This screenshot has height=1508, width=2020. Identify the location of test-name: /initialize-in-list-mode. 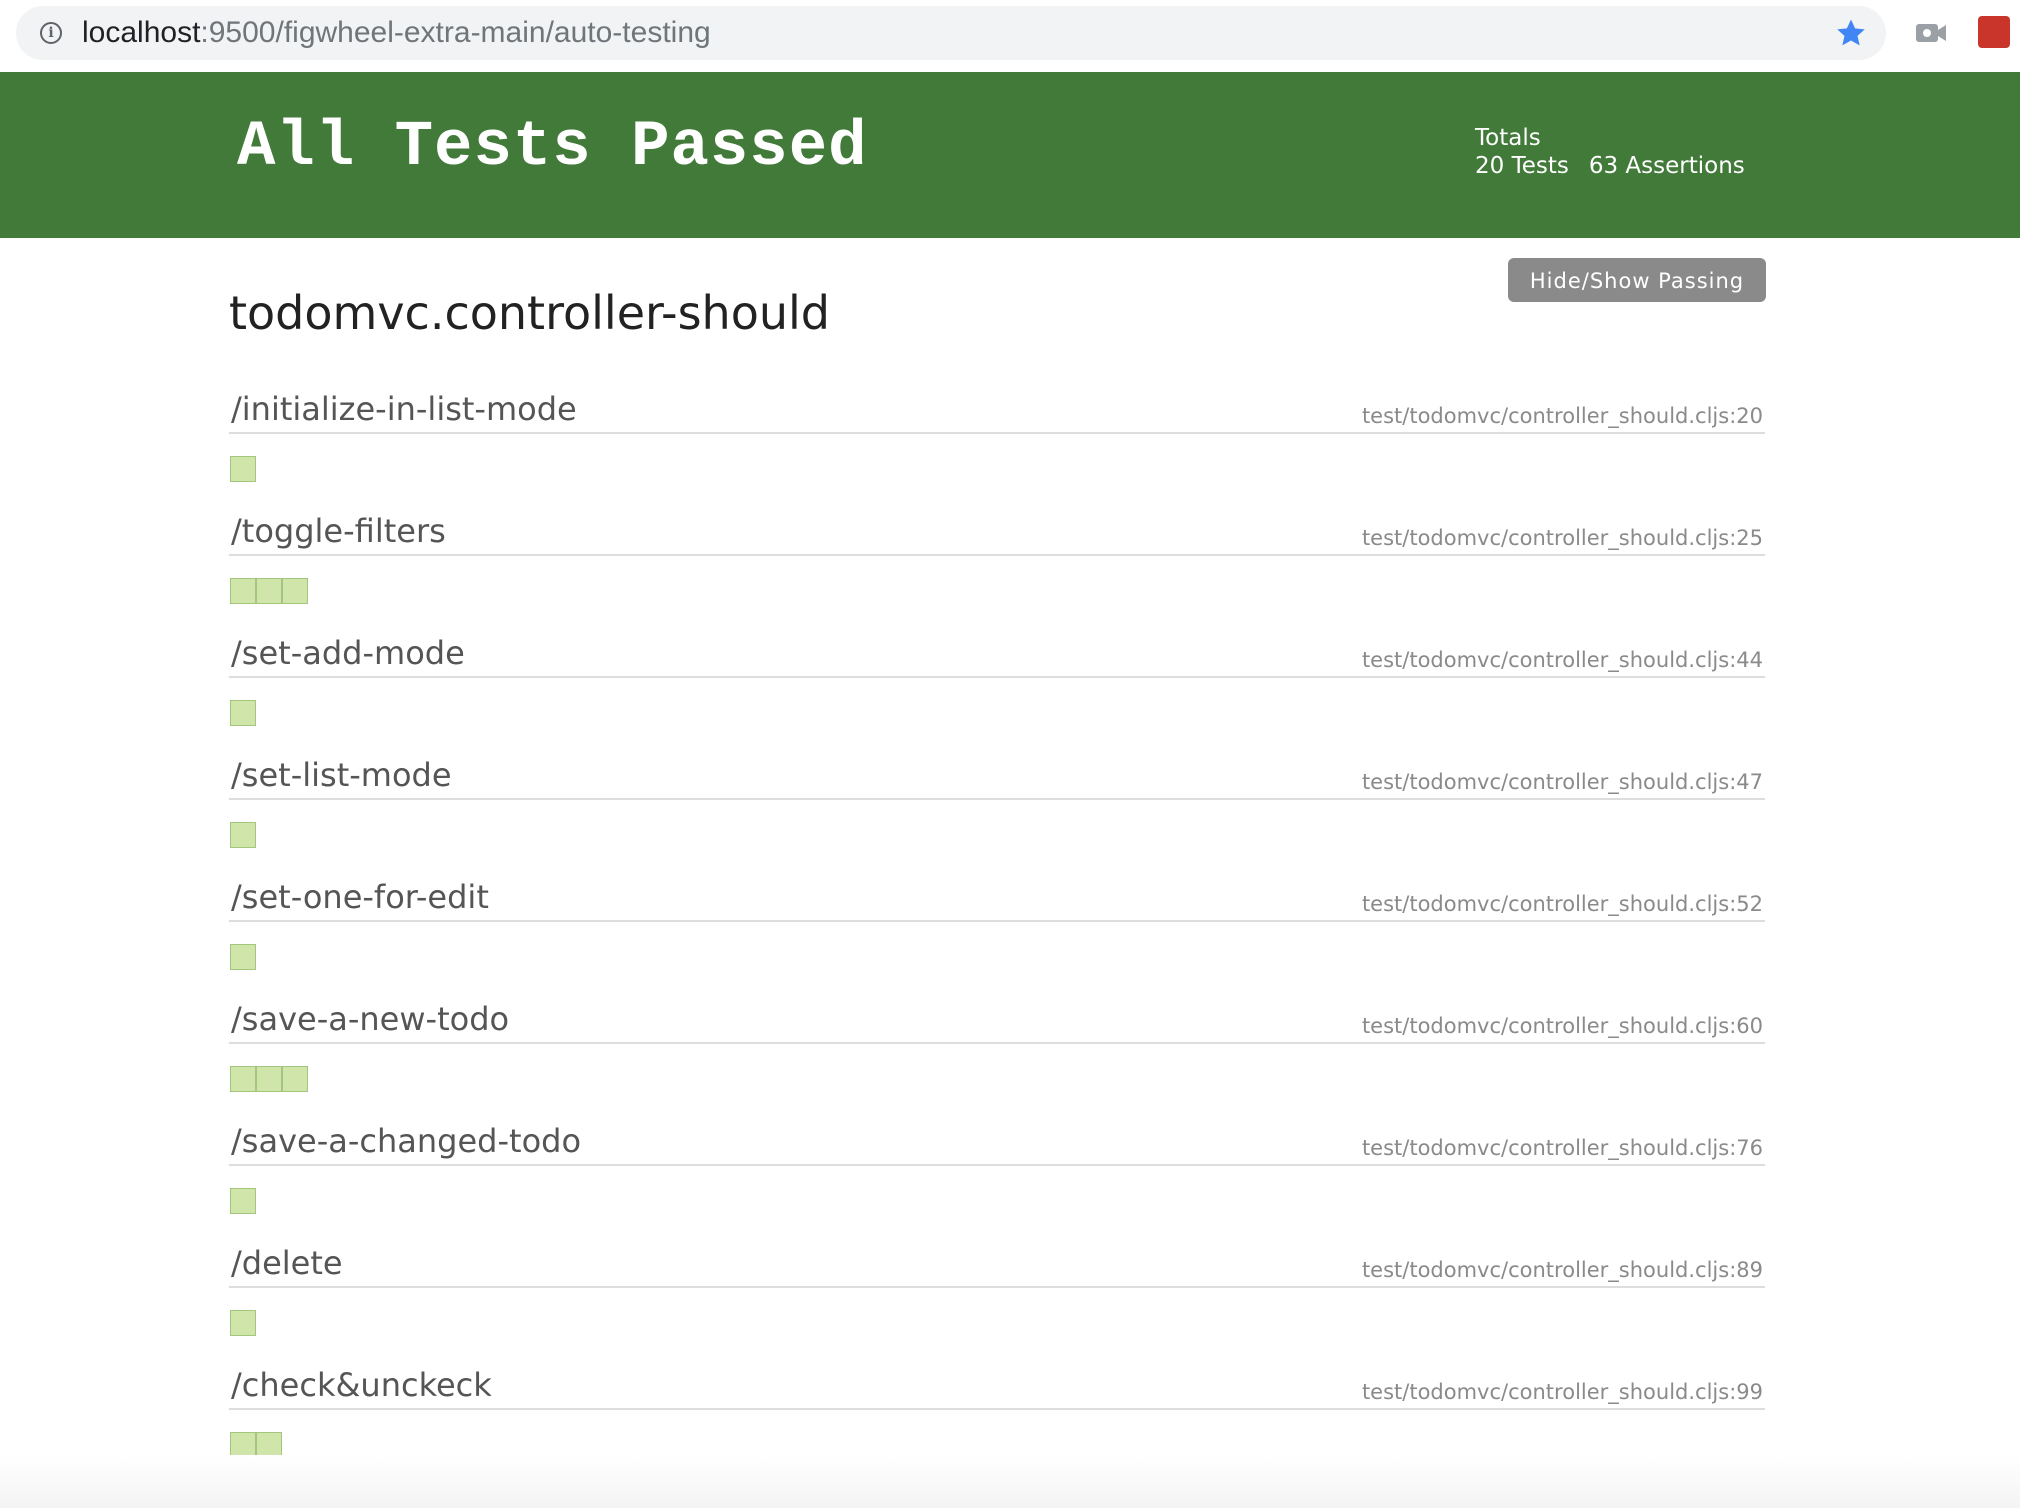
(404, 409).